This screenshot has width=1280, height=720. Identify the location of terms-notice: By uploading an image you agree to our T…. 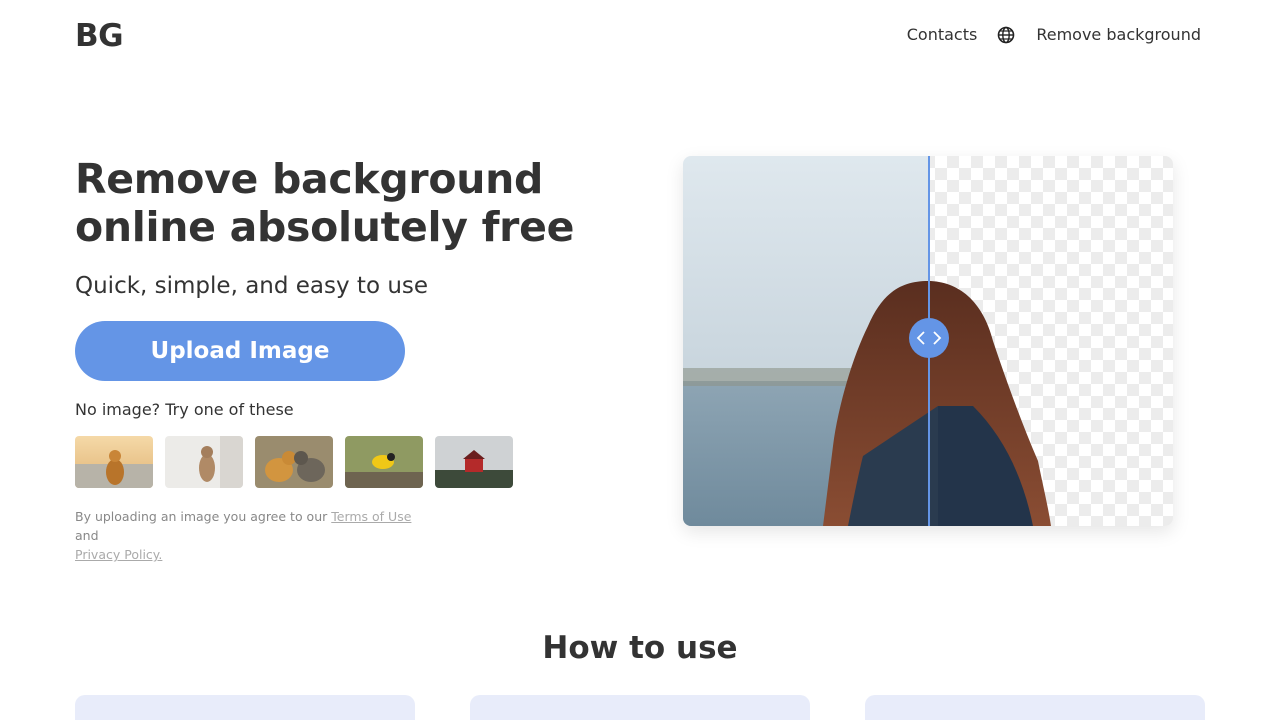
(255, 535).